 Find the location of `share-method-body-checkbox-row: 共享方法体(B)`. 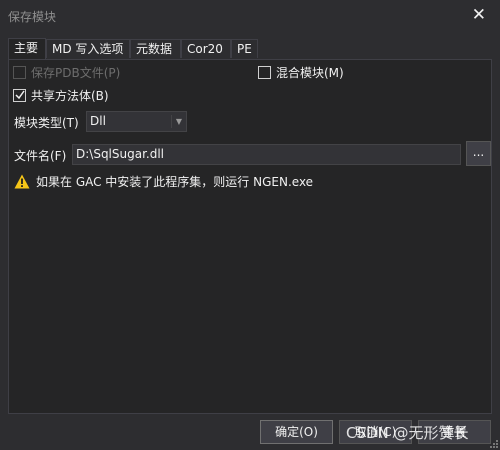

share-method-body-checkbox-row: 共享方法体(B) is located at coordinates (61, 95).